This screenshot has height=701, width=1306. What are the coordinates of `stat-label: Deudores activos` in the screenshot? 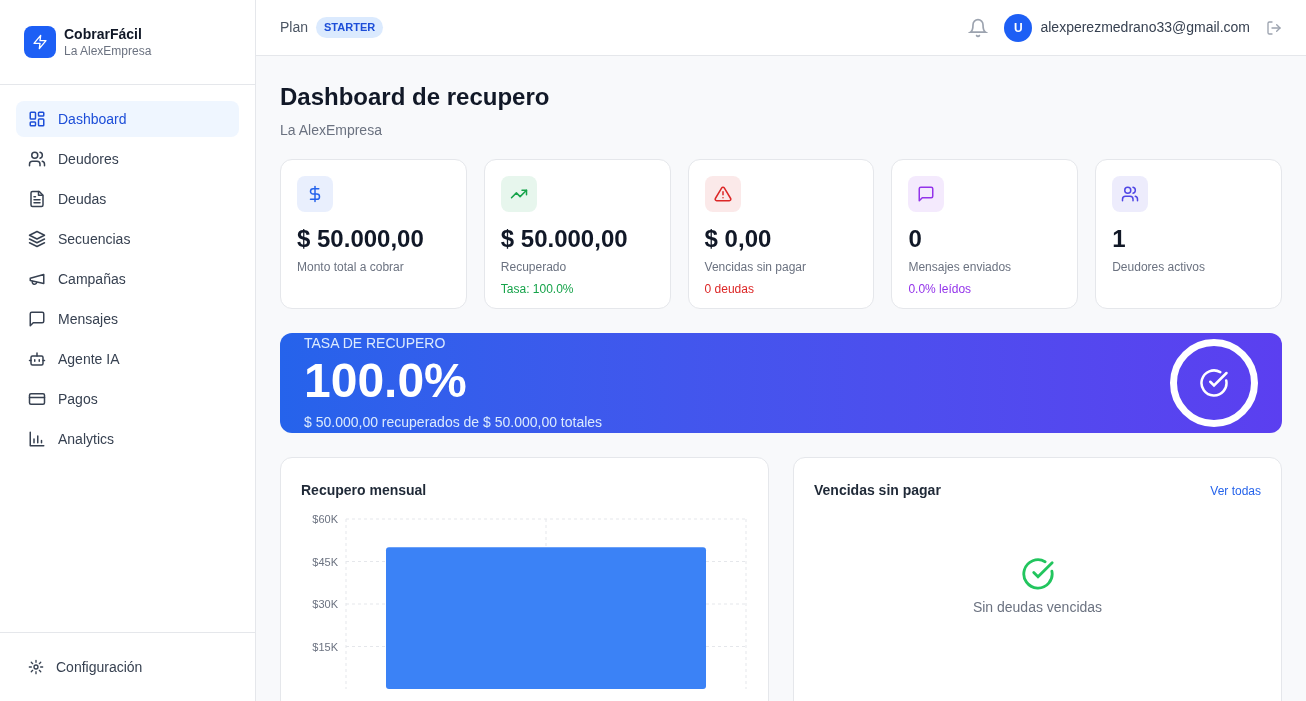 It's located at (1159, 267).